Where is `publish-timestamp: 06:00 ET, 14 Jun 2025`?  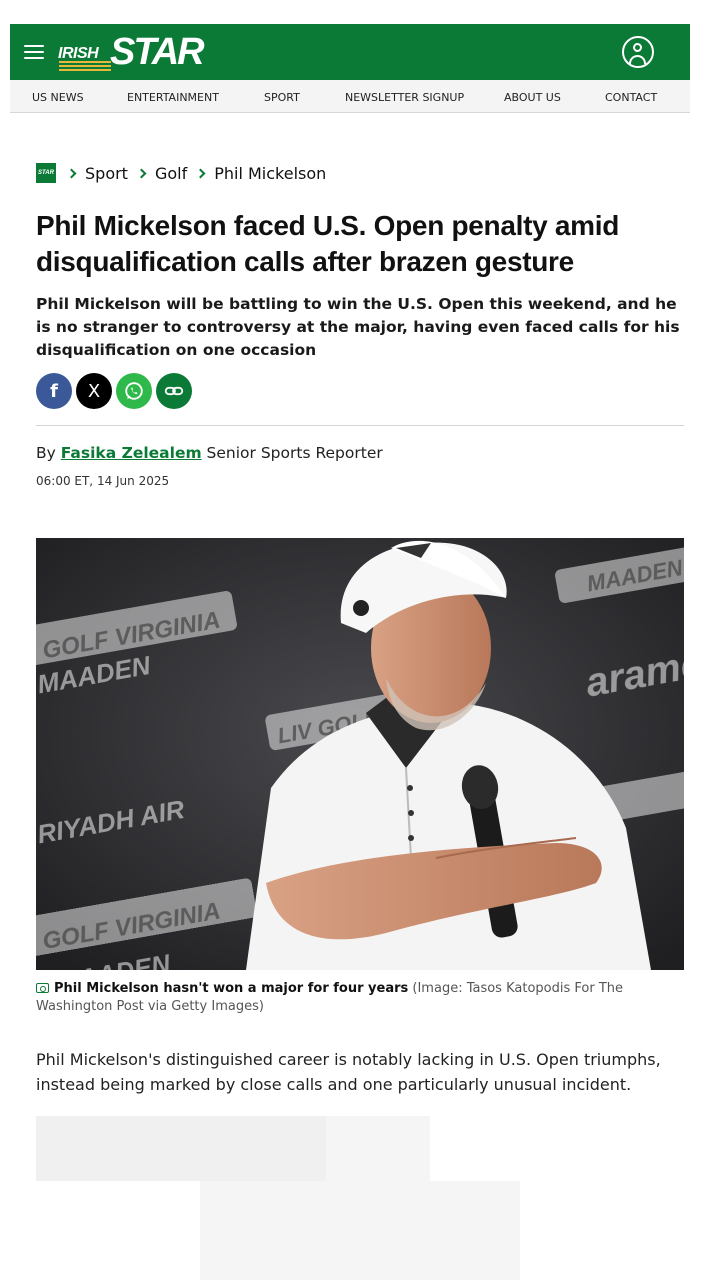
publish-timestamp: 06:00 ET, 14 Jun 2025 is located at coordinates (103, 481).